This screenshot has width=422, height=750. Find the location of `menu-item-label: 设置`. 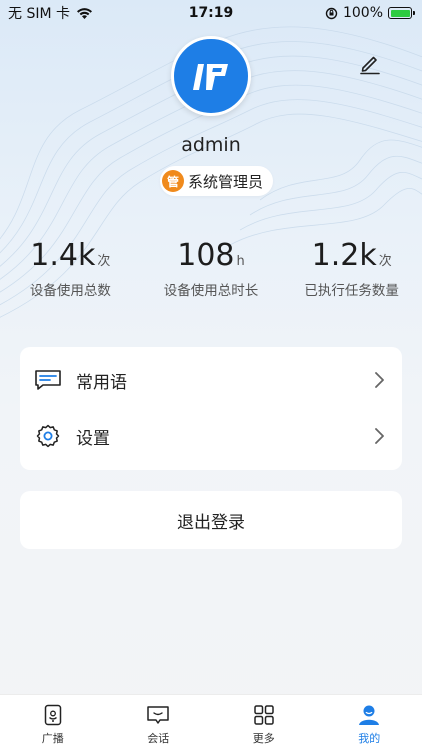

menu-item-label: 设置 is located at coordinates (93, 438).